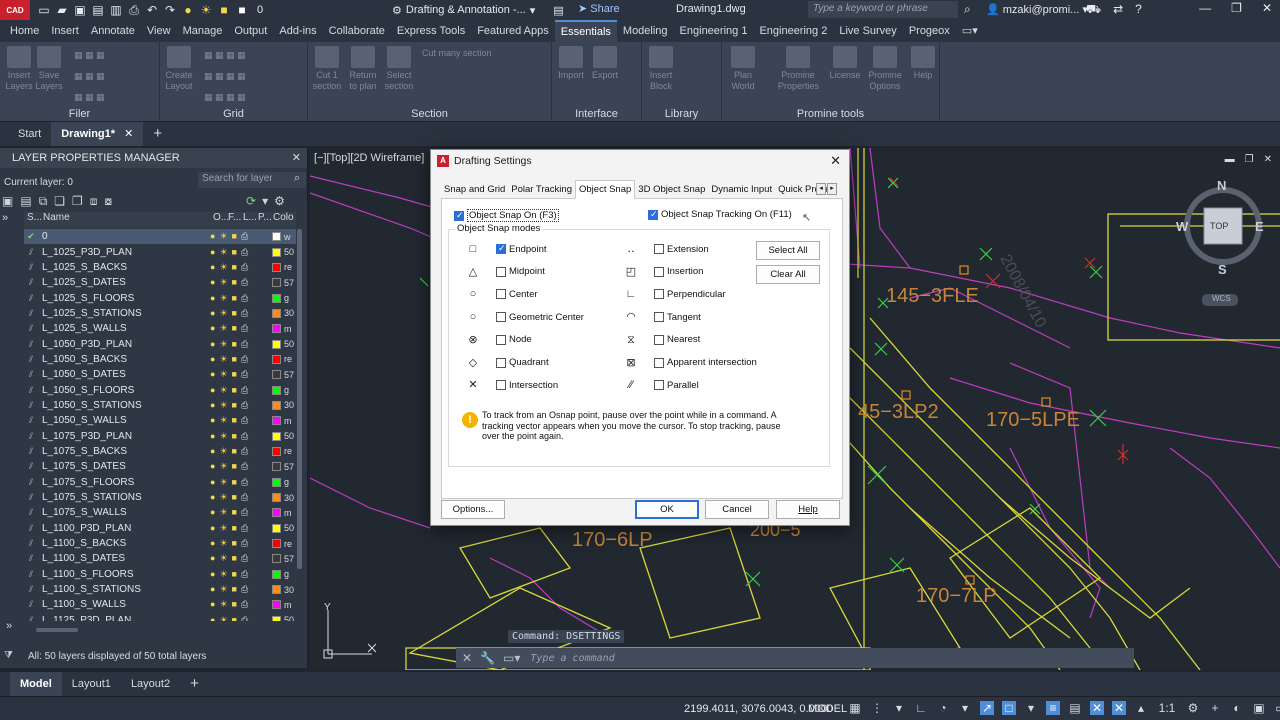 Image resolution: width=1280 pixels, height=720 pixels. I want to click on layer-name: L_1050_S_WALLS, so click(123, 420).